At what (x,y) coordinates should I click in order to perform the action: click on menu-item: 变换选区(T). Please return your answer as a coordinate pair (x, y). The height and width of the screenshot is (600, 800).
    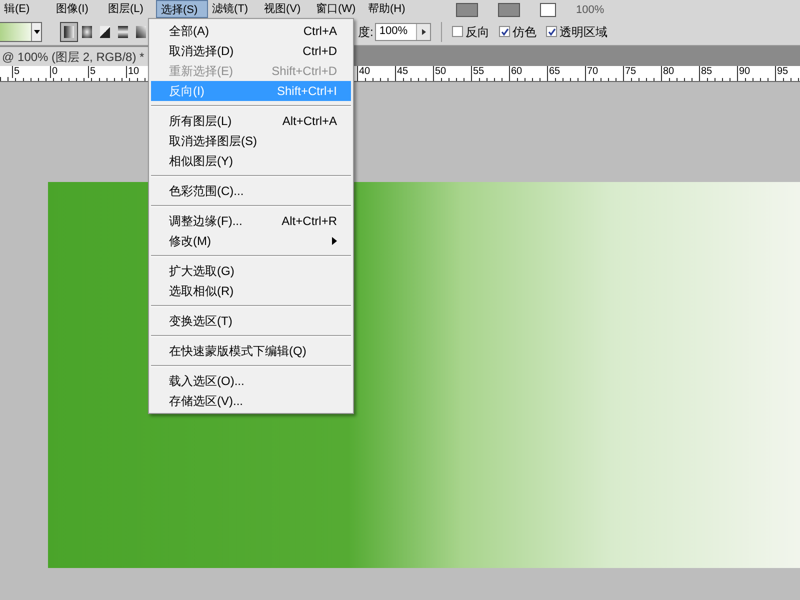
    Looking at the image, I should click on (251, 321).